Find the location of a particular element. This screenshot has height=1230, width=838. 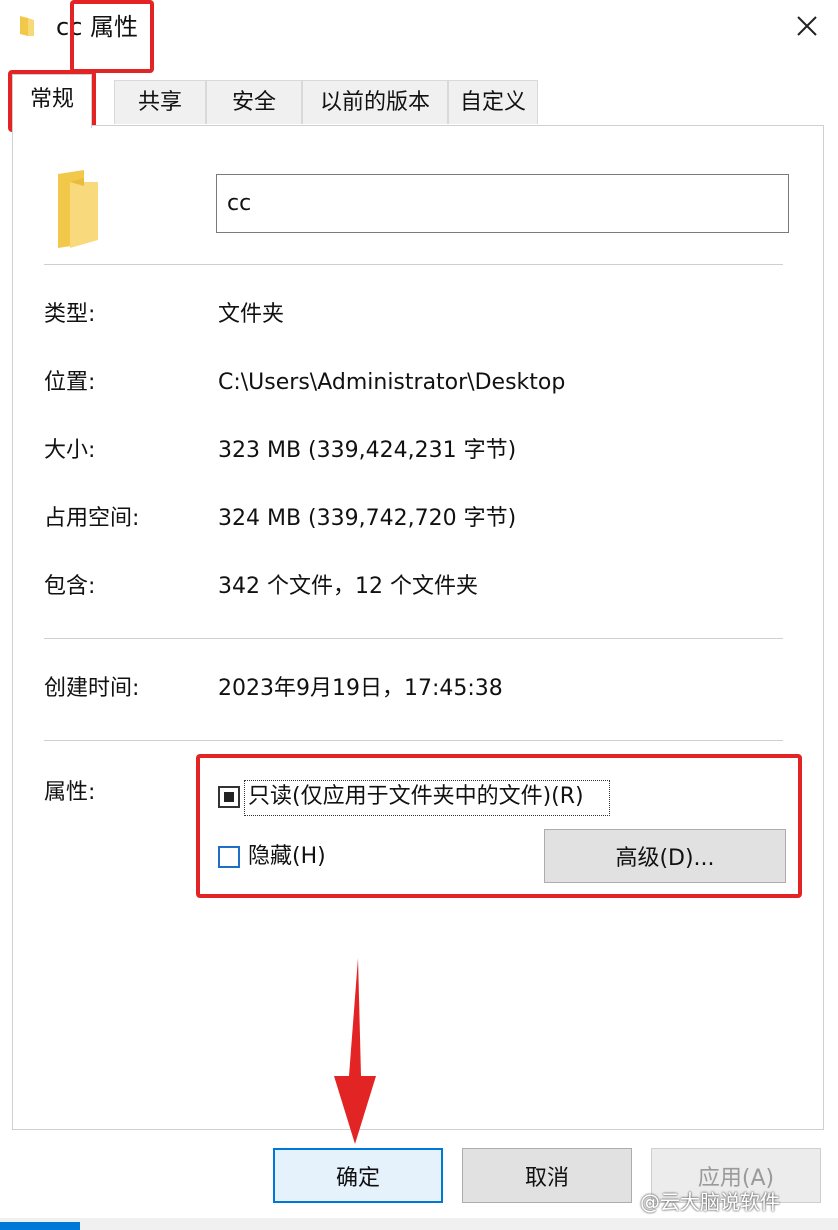

bottom-strip is located at coordinates (419, 1224).